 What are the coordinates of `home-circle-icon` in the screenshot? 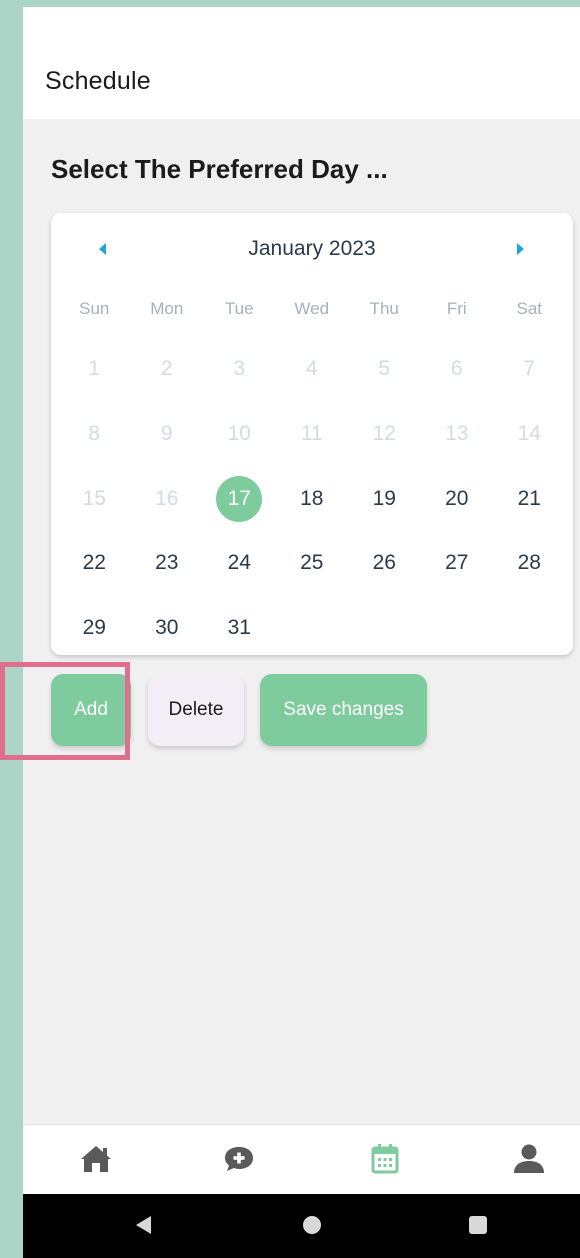 It's located at (312, 1225).